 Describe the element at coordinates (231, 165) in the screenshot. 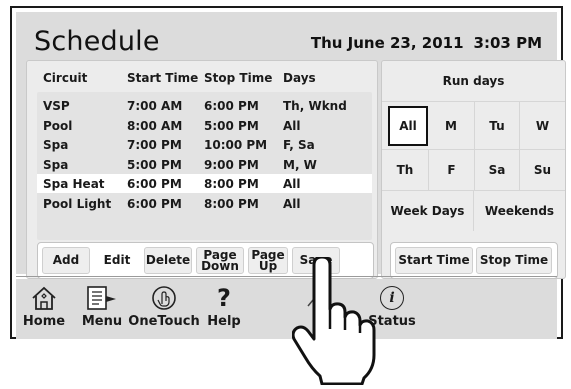

I see `cell-stop-time: 9:00 PM` at that location.